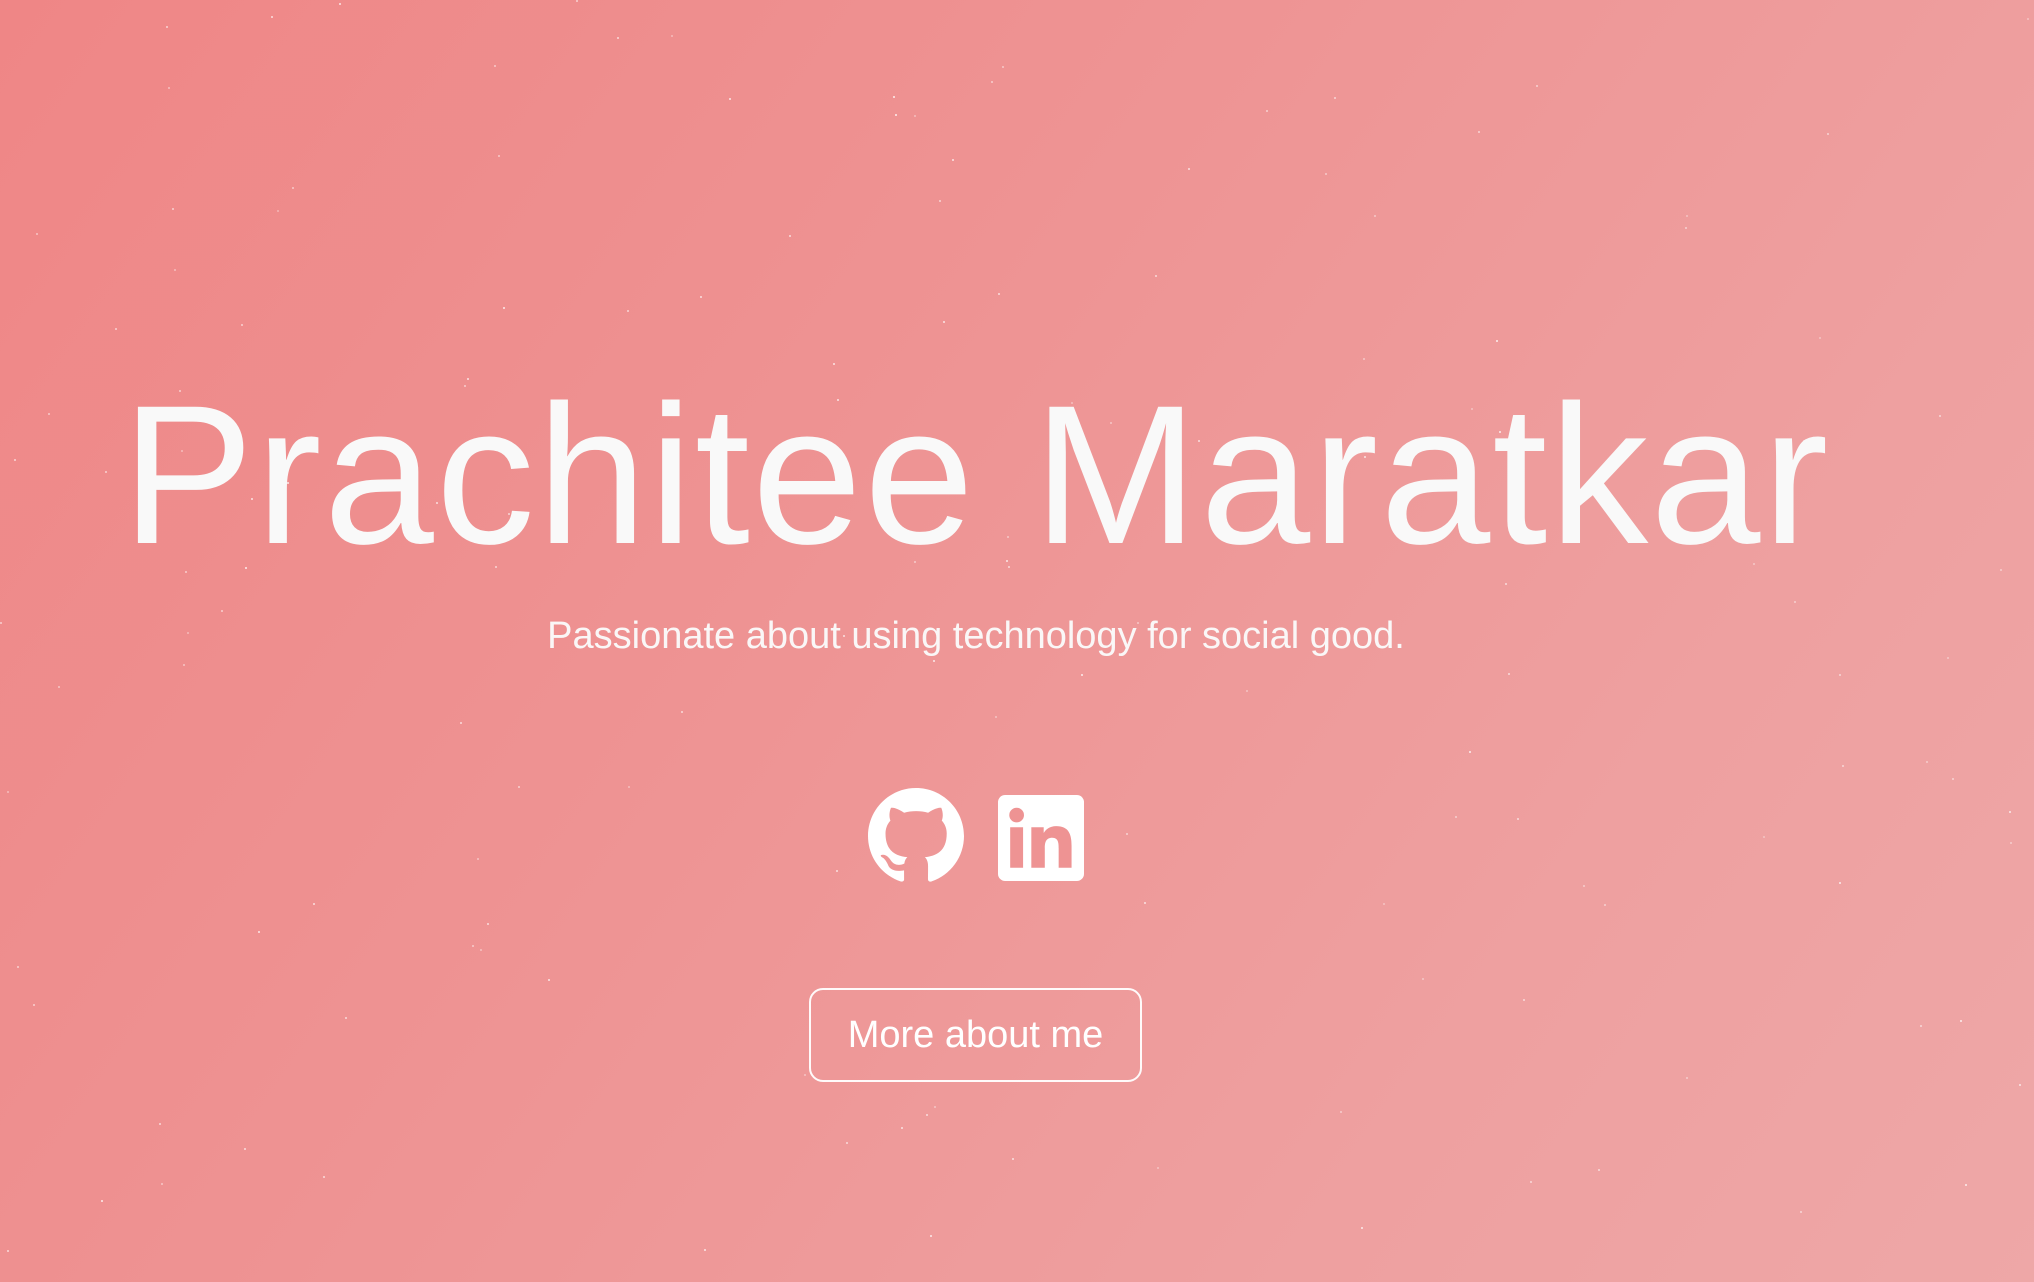 The image size is (2034, 1282). I want to click on github-icon, so click(916, 835).